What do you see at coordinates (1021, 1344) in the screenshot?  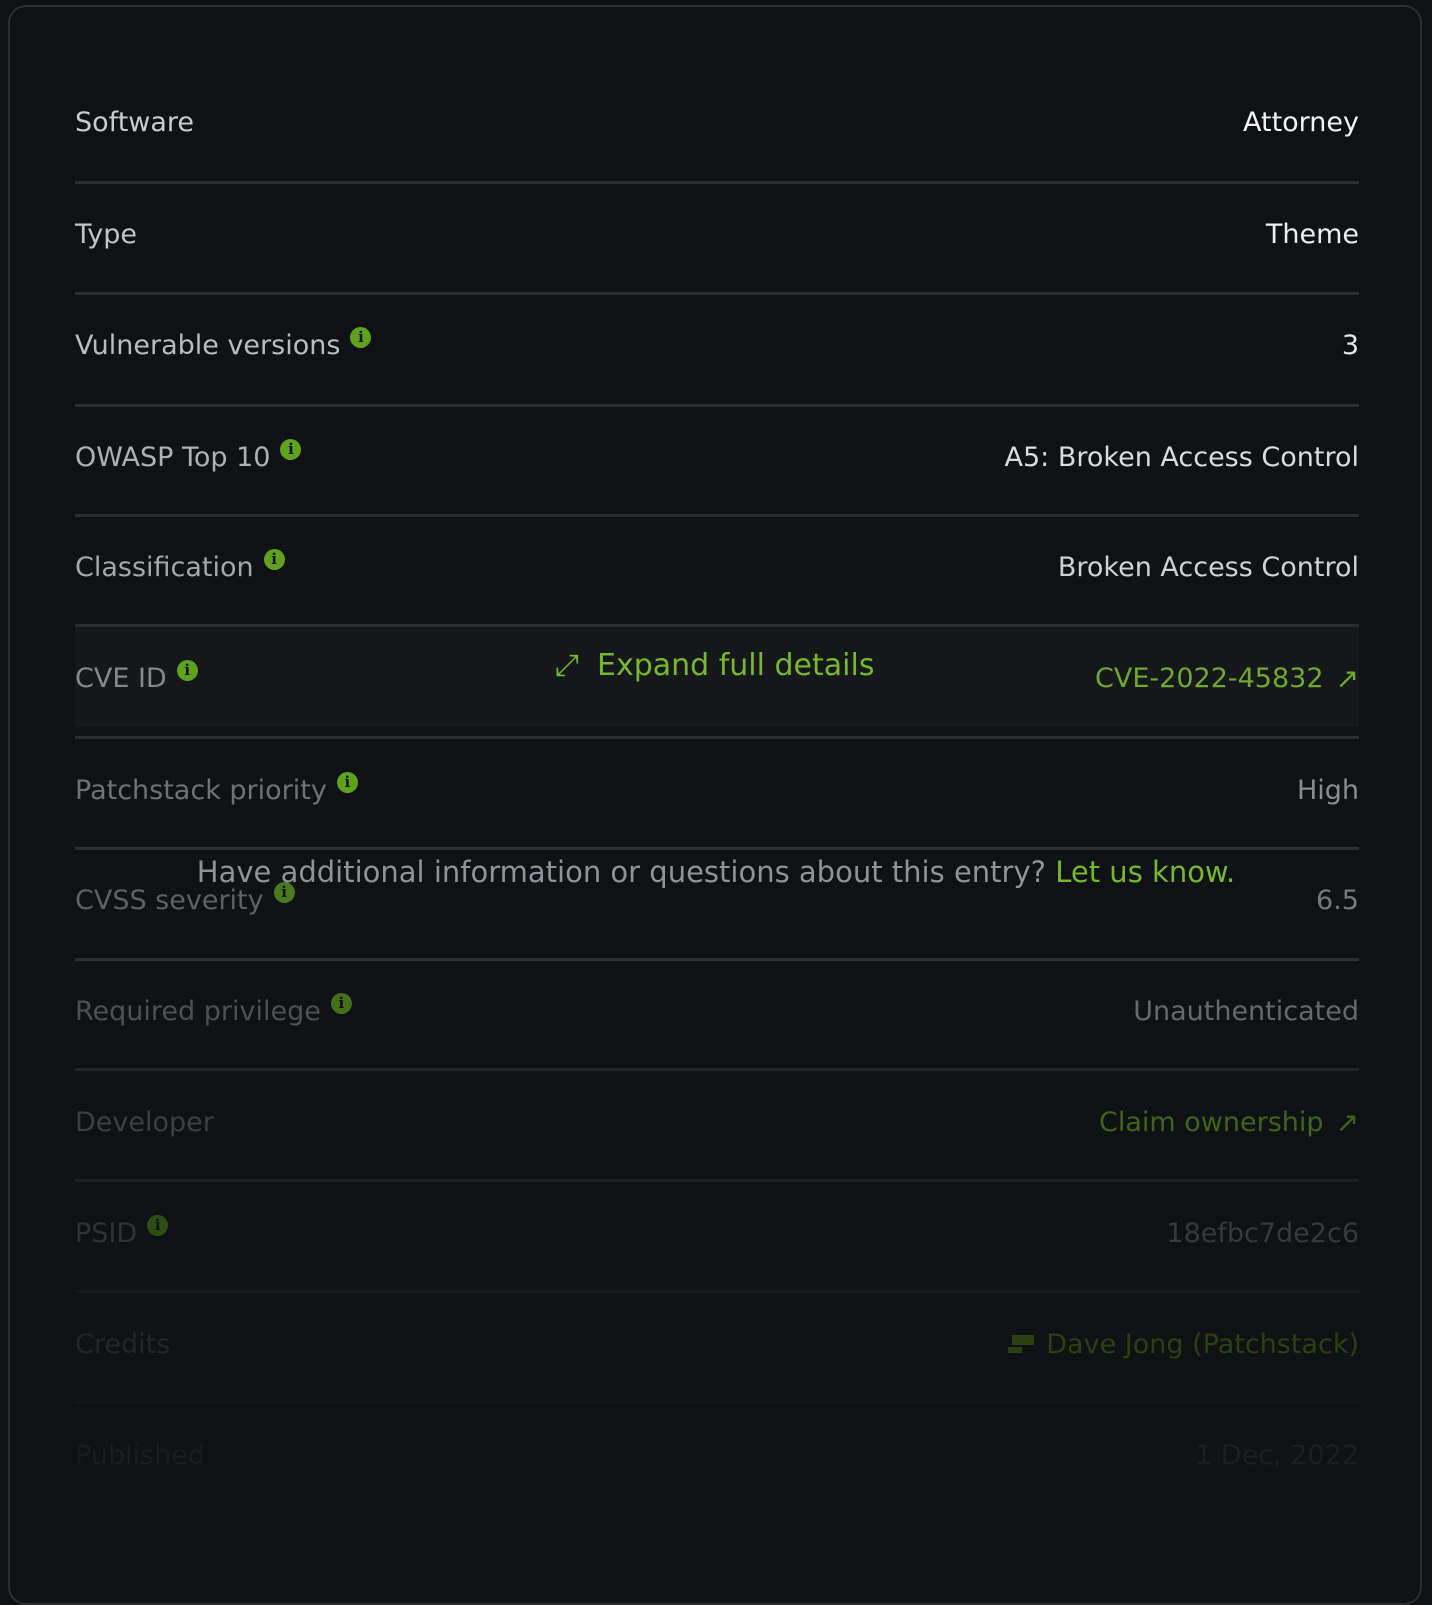 I see `chat-icon` at bounding box center [1021, 1344].